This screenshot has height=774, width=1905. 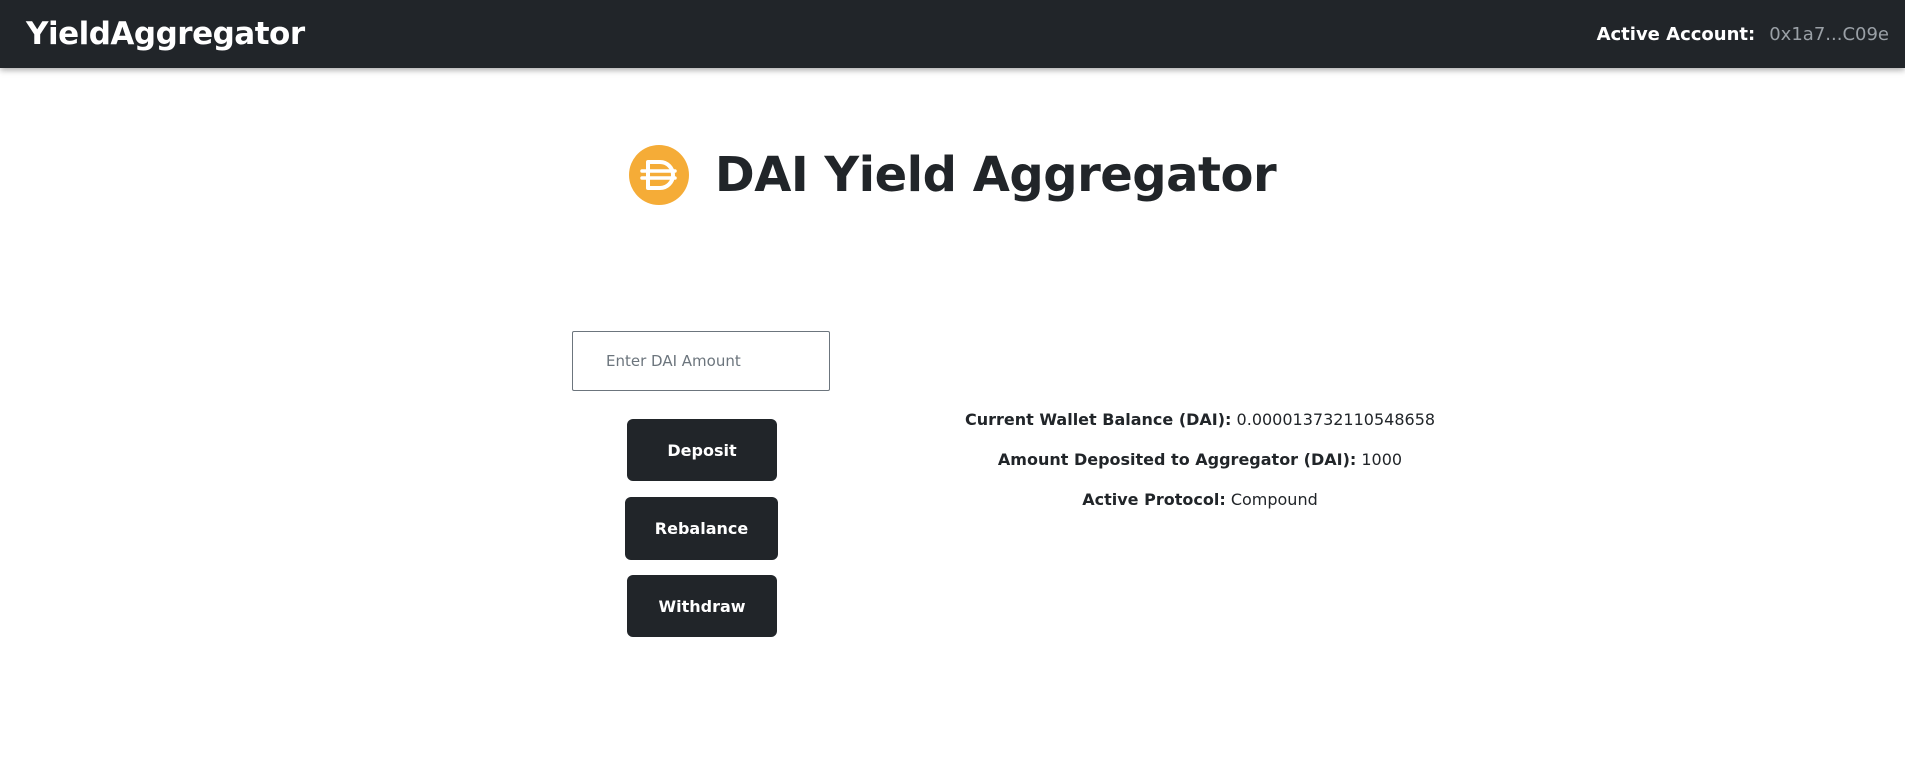 I want to click on active-account-address: 0x1a7...C09e, so click(x=1829, y=34).